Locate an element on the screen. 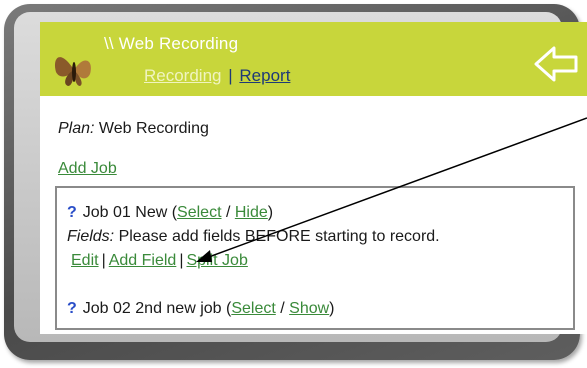 The height and width of the screenshot is (368, 587). job-header-02: ? Job 02 2nd new job (Select / Show) is located at coordinates (201, 309).